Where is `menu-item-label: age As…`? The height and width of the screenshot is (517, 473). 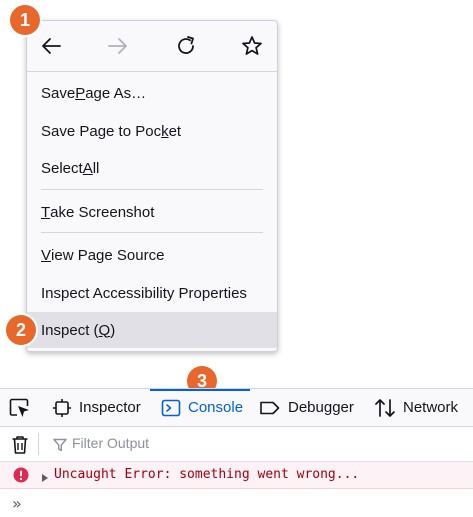 menu-item-label: age As… is located at coordinates (116, 93).